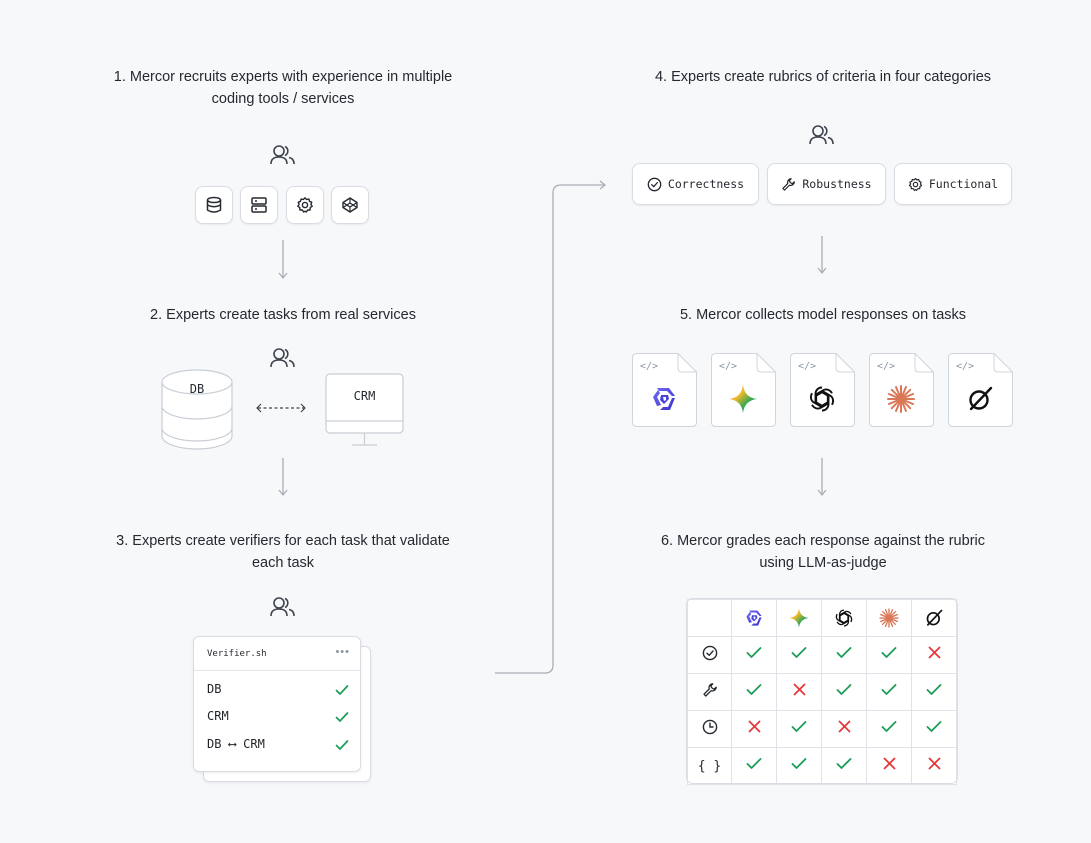  What do you see at coordinates (915, 184) in the screenshot?
I see `gear-icon` at bounding box center [915, 184].